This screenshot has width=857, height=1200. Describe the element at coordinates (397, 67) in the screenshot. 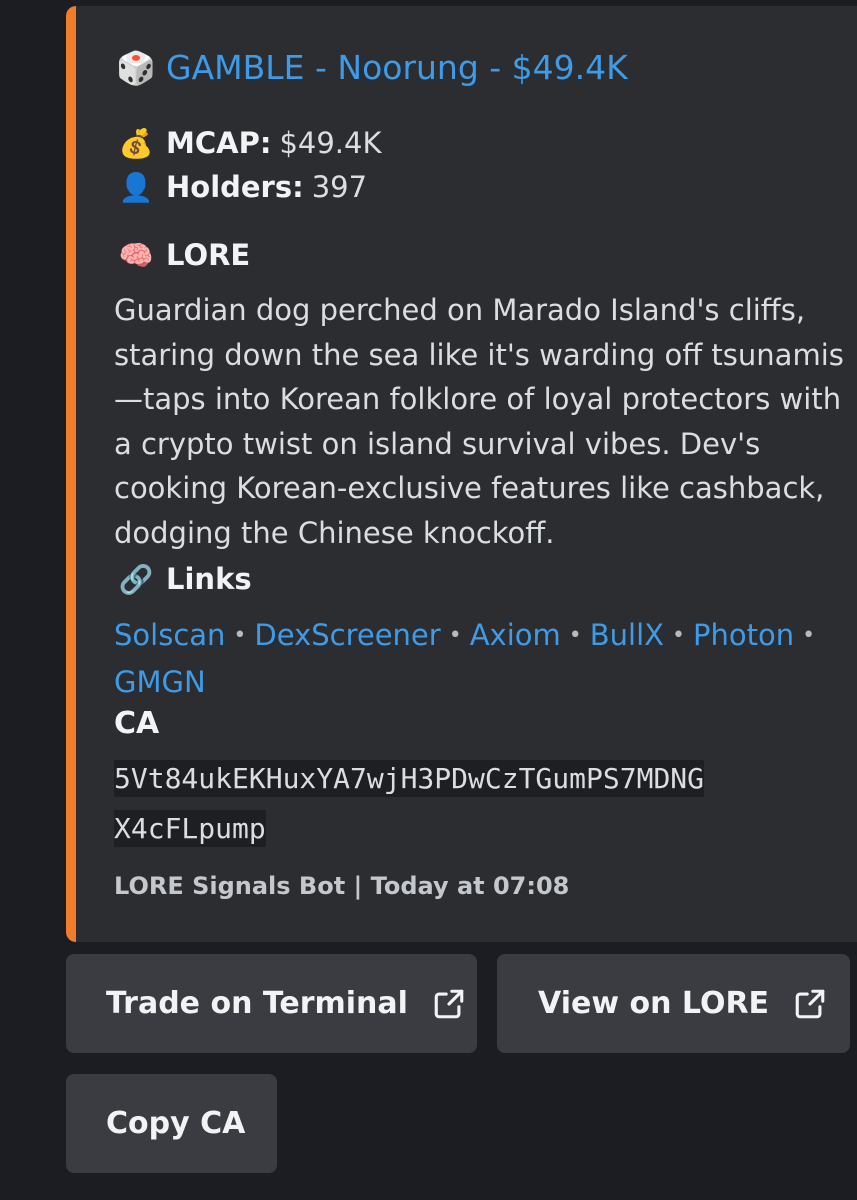

I see `embed-title-text: GAMBLE - Noorung - $49.4K` at that location.